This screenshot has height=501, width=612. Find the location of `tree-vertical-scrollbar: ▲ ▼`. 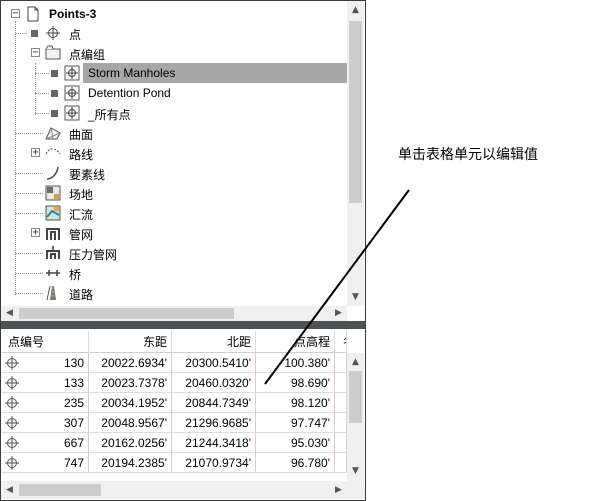

tree-vertical-scrollbar: ▲ ▼ is located at coordinates (355, 153).